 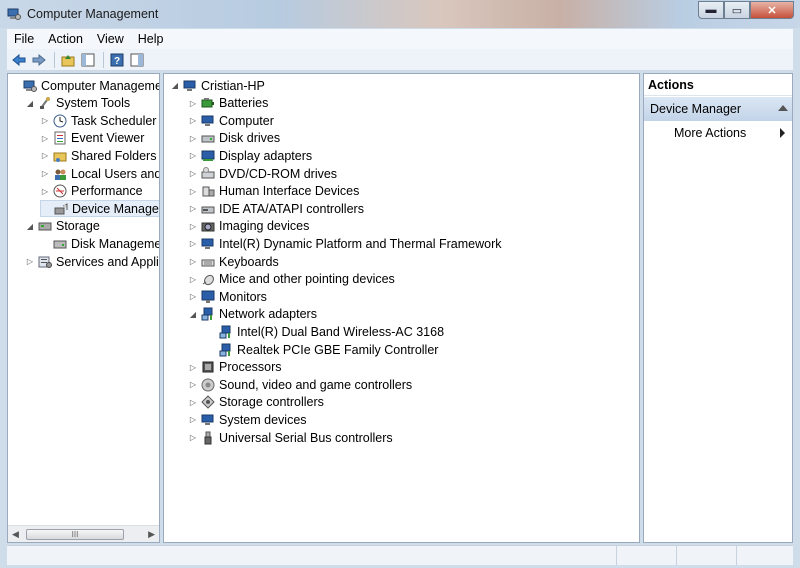 I want to click on more-actions-item: More Actions, so click(x=718, y=133).